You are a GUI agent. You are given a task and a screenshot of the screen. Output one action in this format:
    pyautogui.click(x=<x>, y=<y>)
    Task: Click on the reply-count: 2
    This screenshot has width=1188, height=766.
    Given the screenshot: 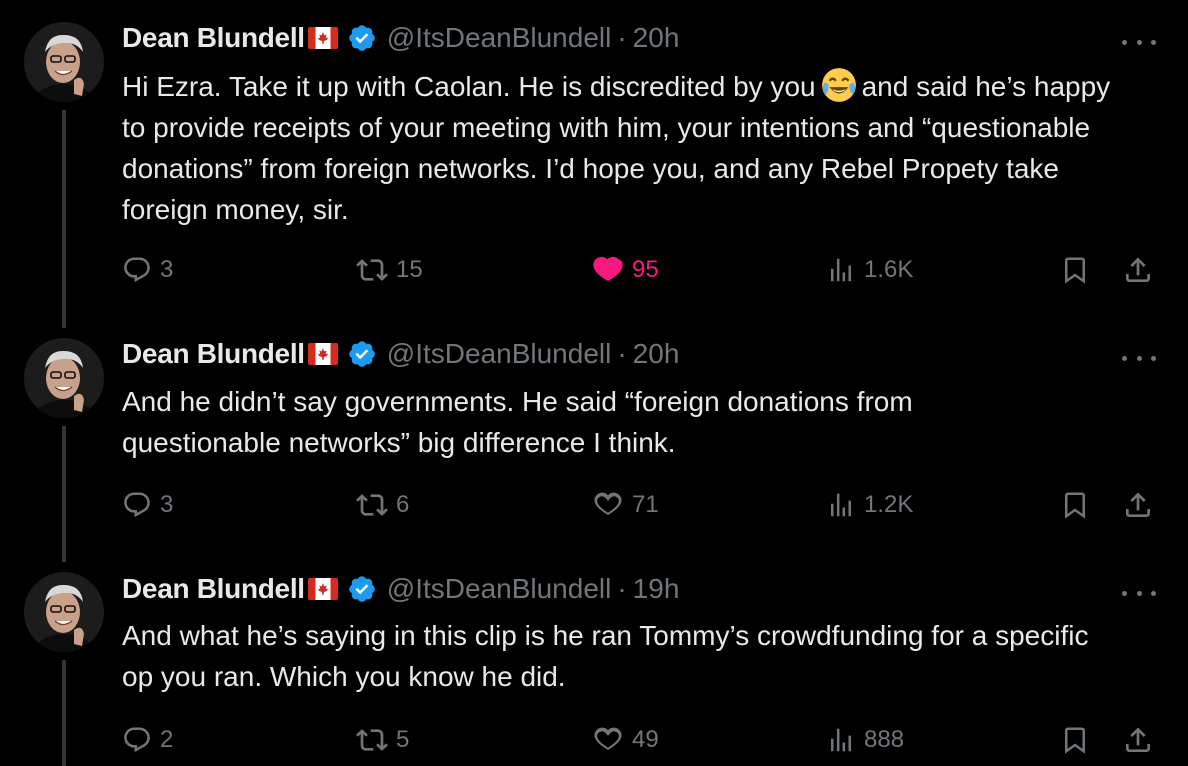 What is the action you would take?
    pyautogui.click(x=167, y=739)
    